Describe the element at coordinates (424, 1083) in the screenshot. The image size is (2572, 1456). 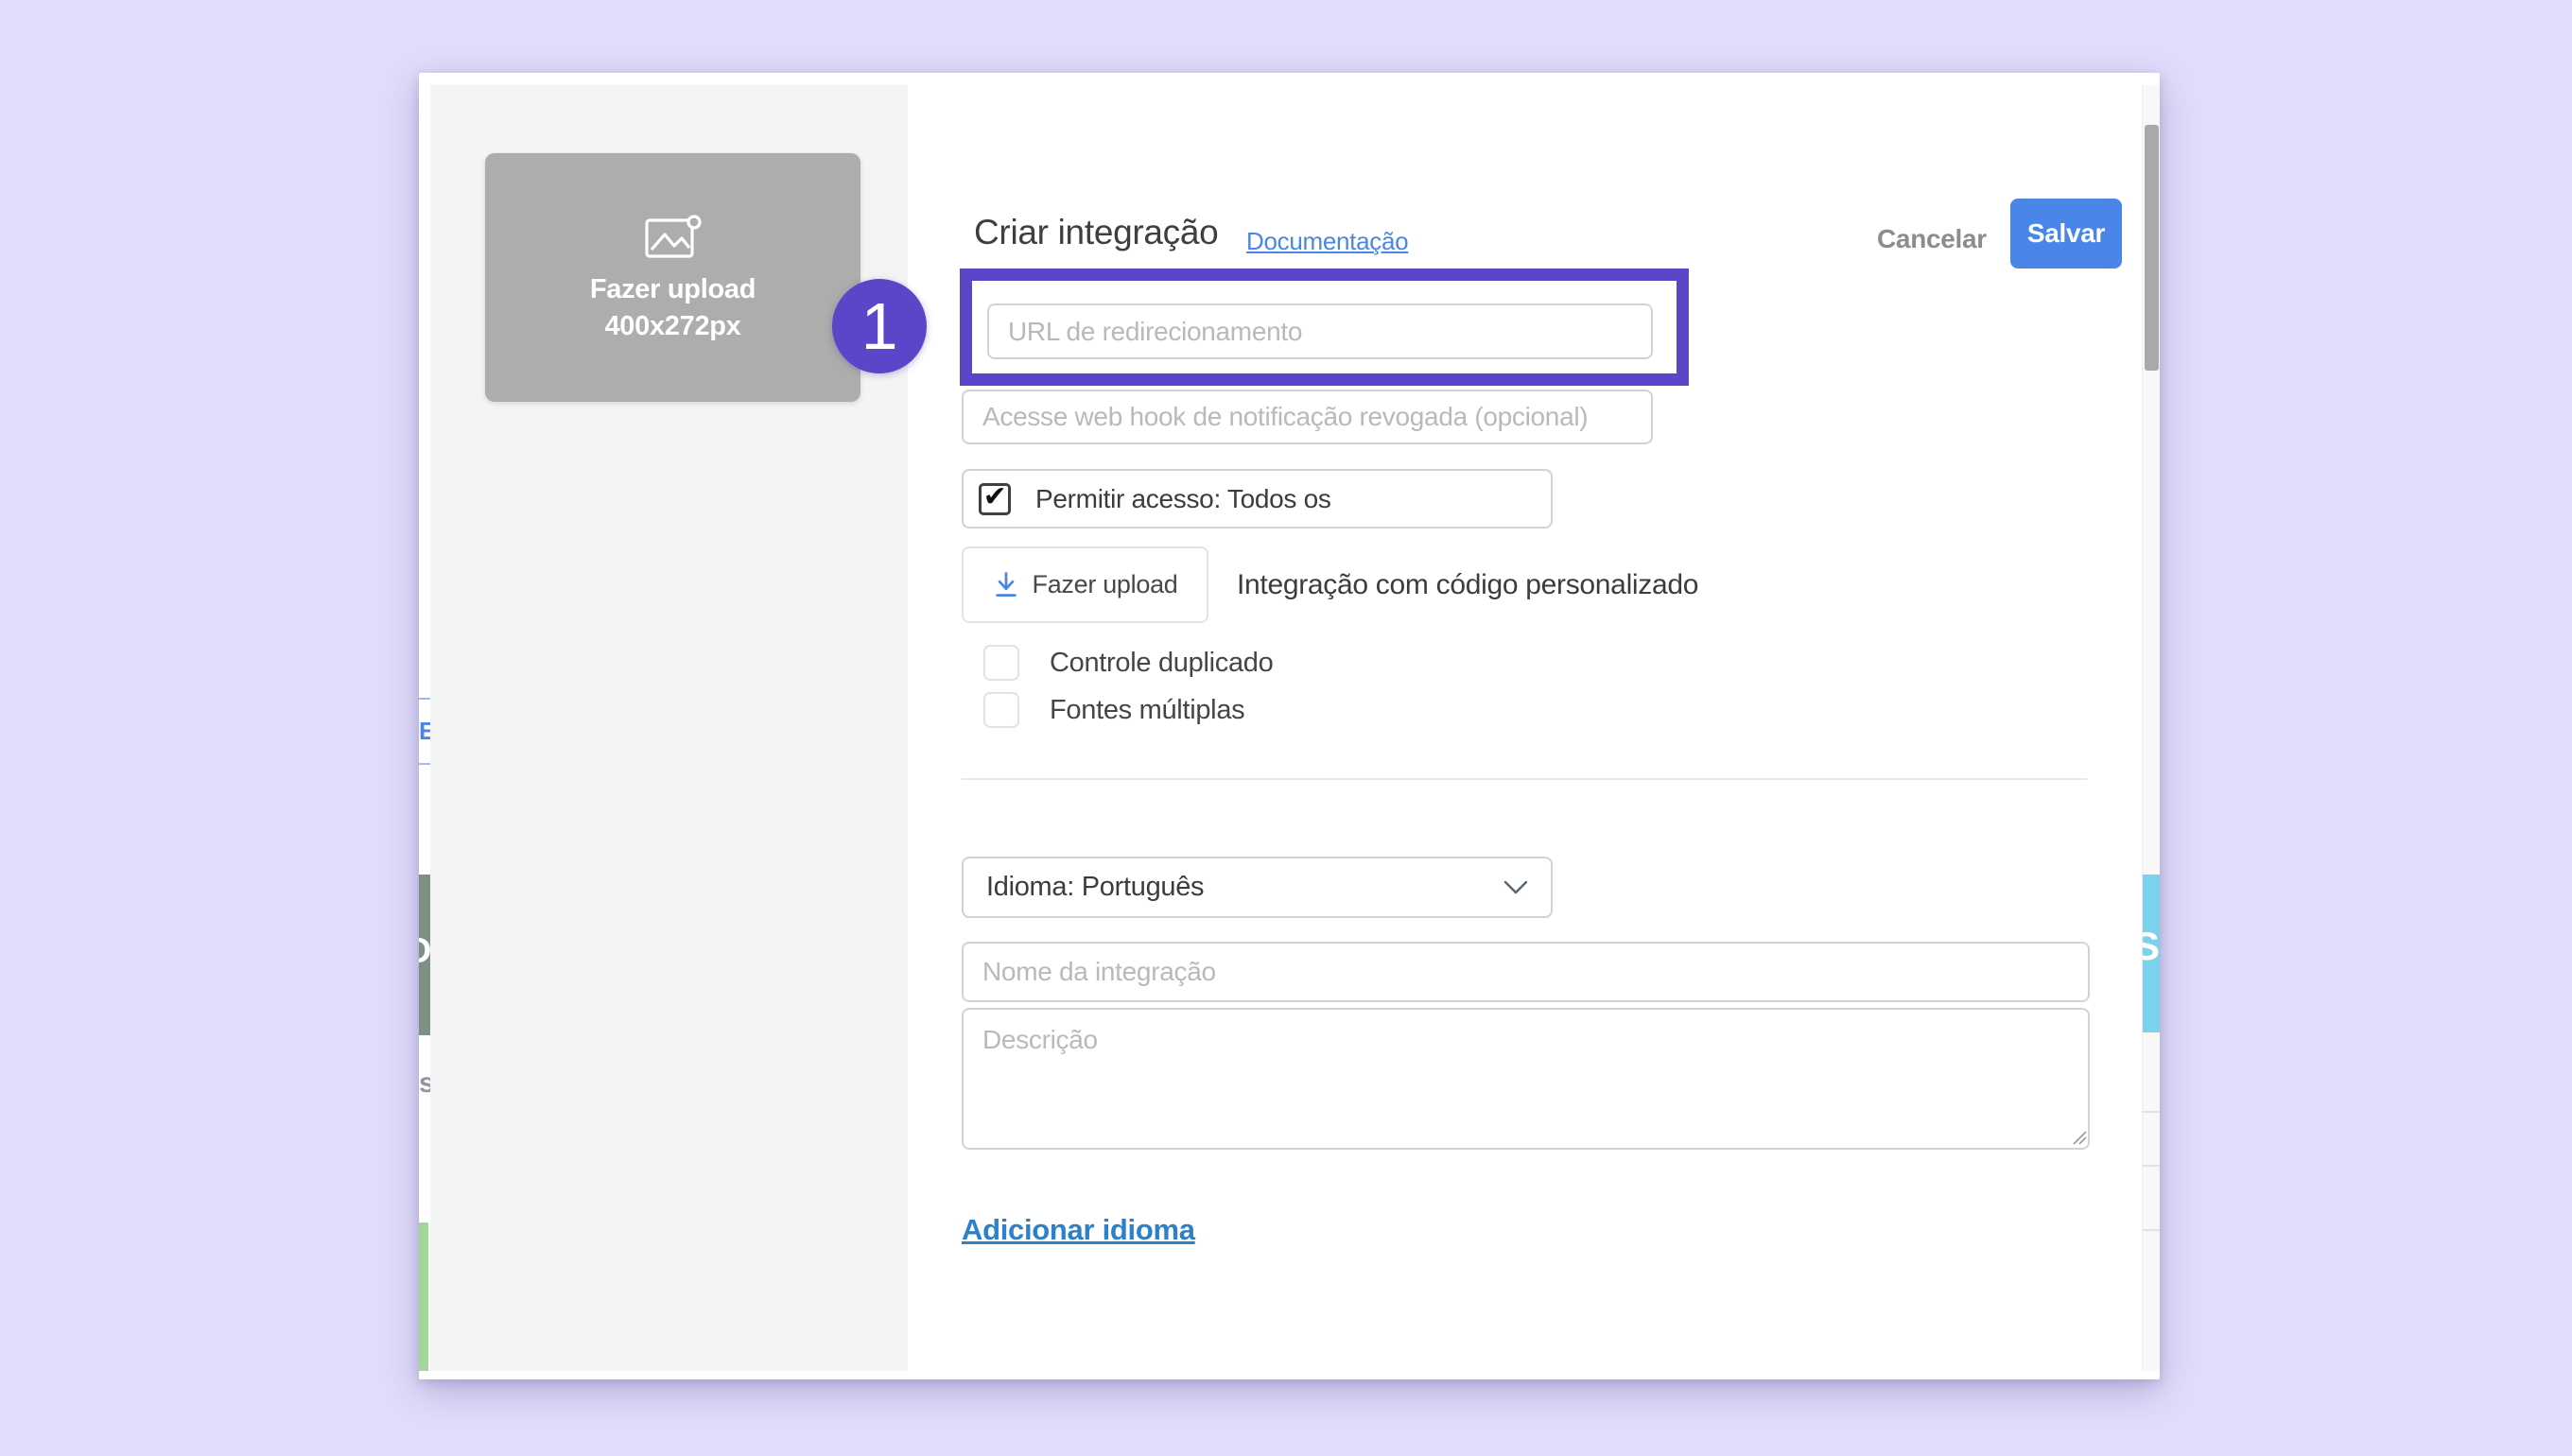
I see `edge-small-text-fragment: s` at that location.